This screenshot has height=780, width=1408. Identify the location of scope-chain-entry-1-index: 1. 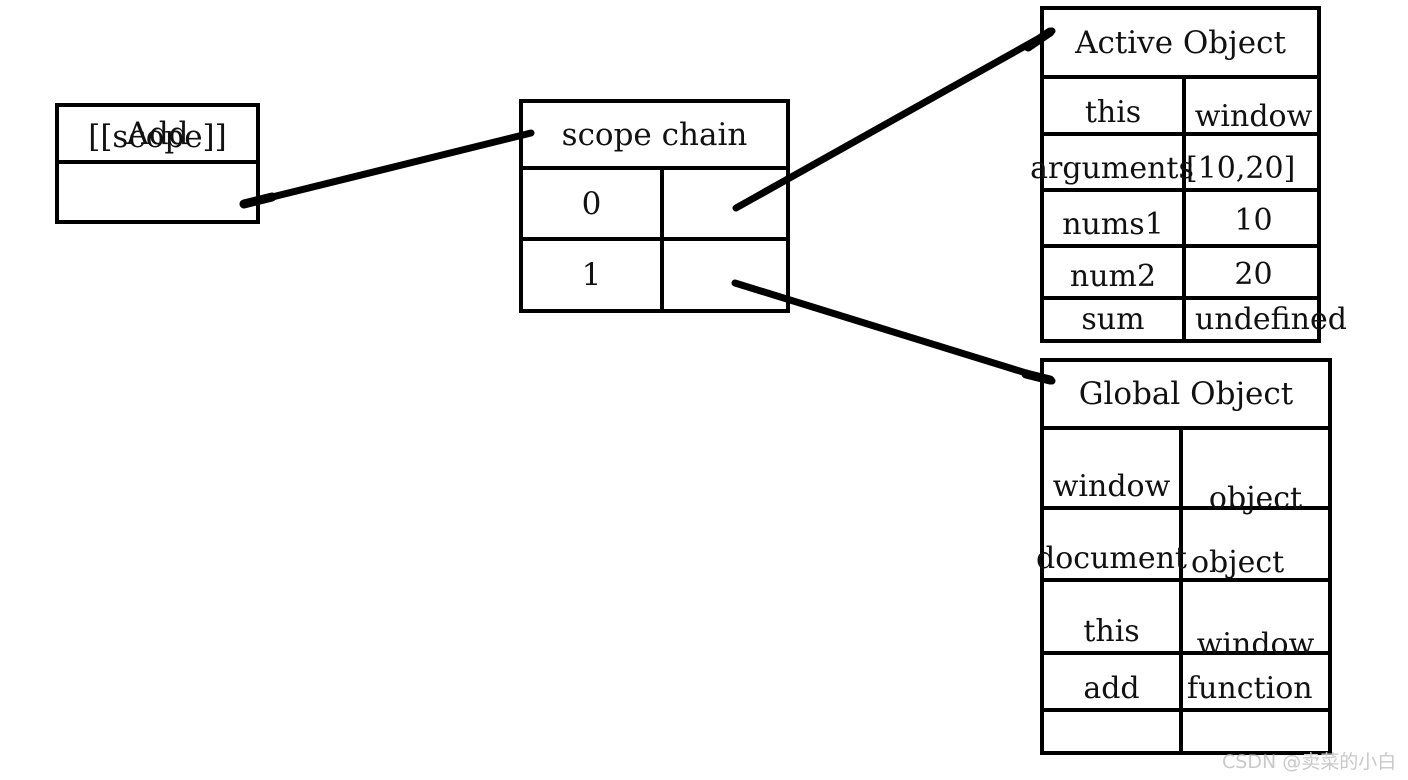
(591, 275).